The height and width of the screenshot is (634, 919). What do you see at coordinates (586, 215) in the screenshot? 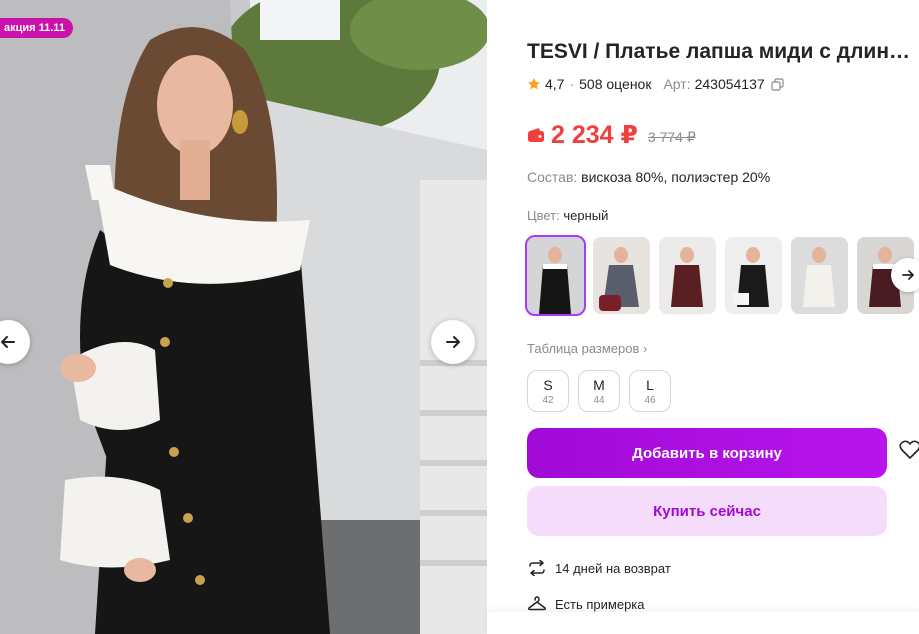
I see `color-value: черный` at bounding box center [586, 215].